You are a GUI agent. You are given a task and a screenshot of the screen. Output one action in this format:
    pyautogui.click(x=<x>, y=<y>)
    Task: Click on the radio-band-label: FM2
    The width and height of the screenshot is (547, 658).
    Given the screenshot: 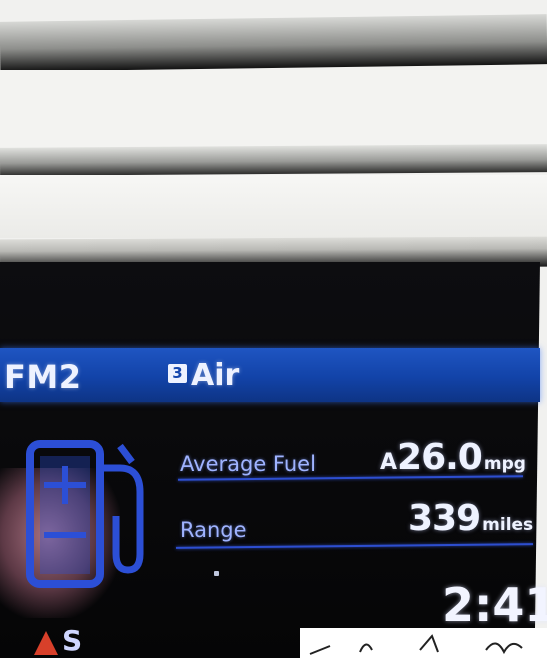 What is the action you would take?
    pyautogui.click(x=43, y=377)
    